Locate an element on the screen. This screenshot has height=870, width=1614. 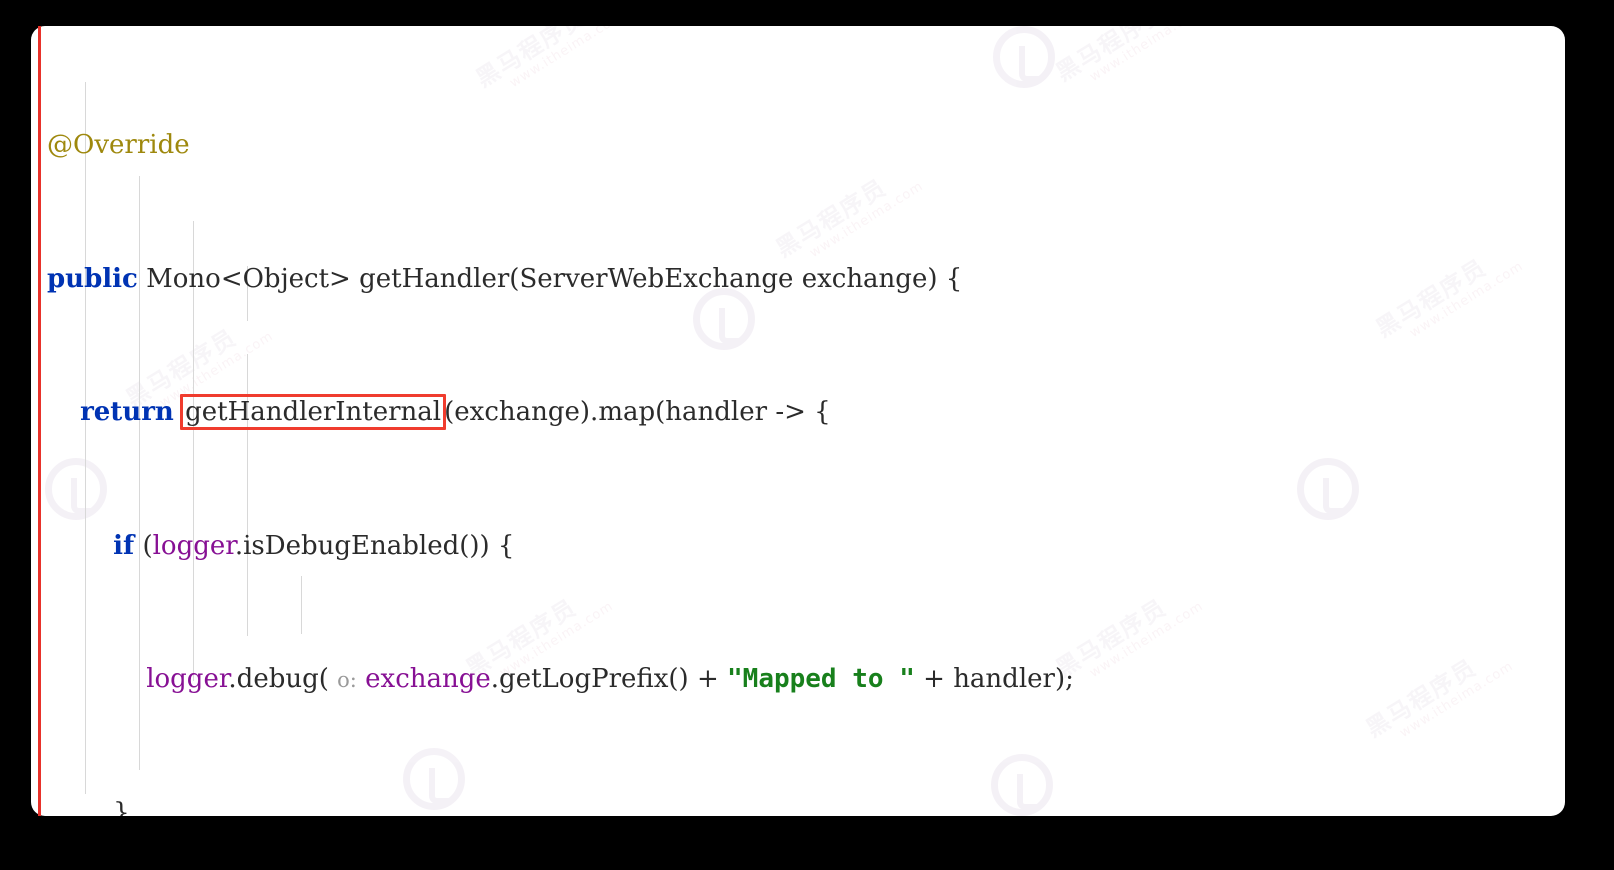
token-method-getlogprefix: getLogPrefix is located at coordinates (584, 679).